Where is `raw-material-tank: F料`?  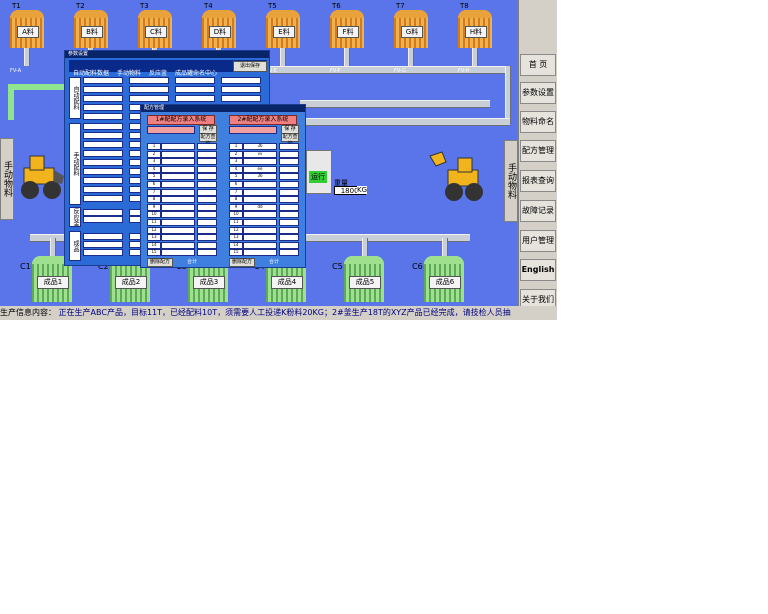
raw-material-tank: F料 is located at coordinates (347, 29).